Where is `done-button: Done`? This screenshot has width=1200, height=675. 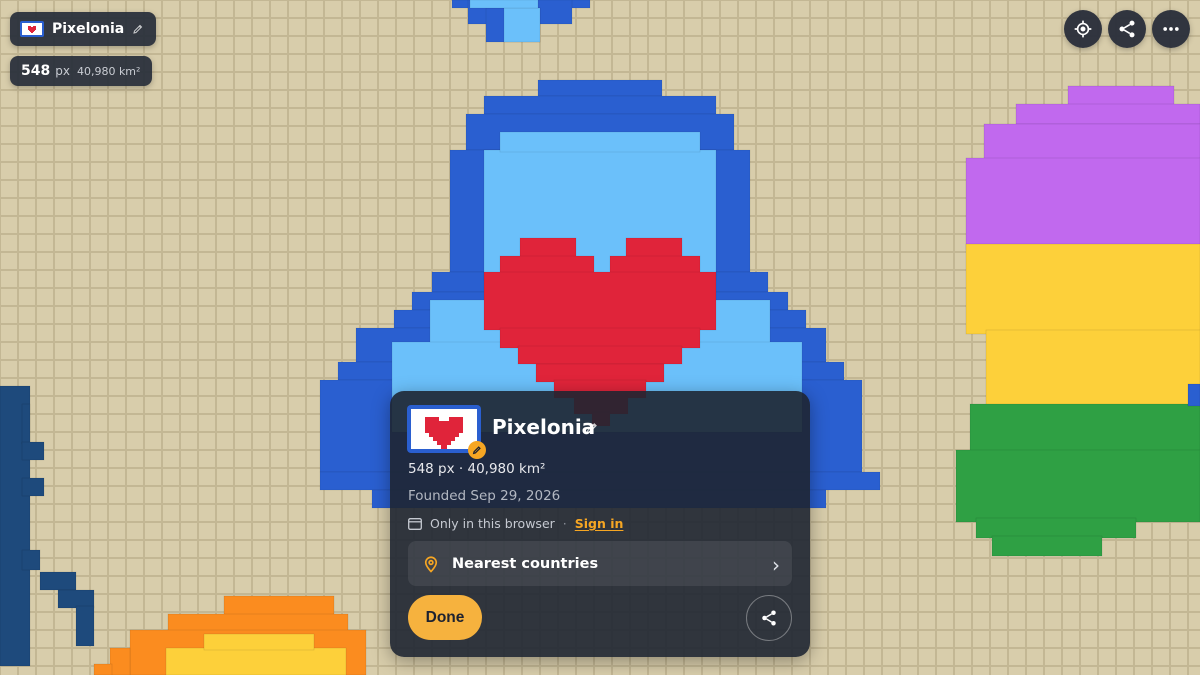
done-button: Done is located at coordinates (445, 617).